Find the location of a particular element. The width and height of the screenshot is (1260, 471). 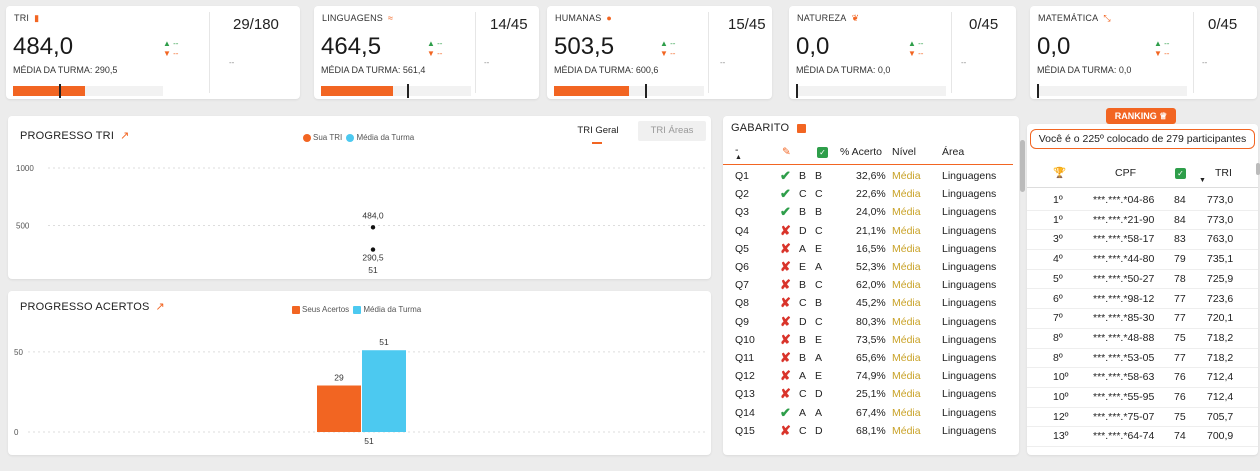

kpi-average-marker is located at coordinates (646, 91).